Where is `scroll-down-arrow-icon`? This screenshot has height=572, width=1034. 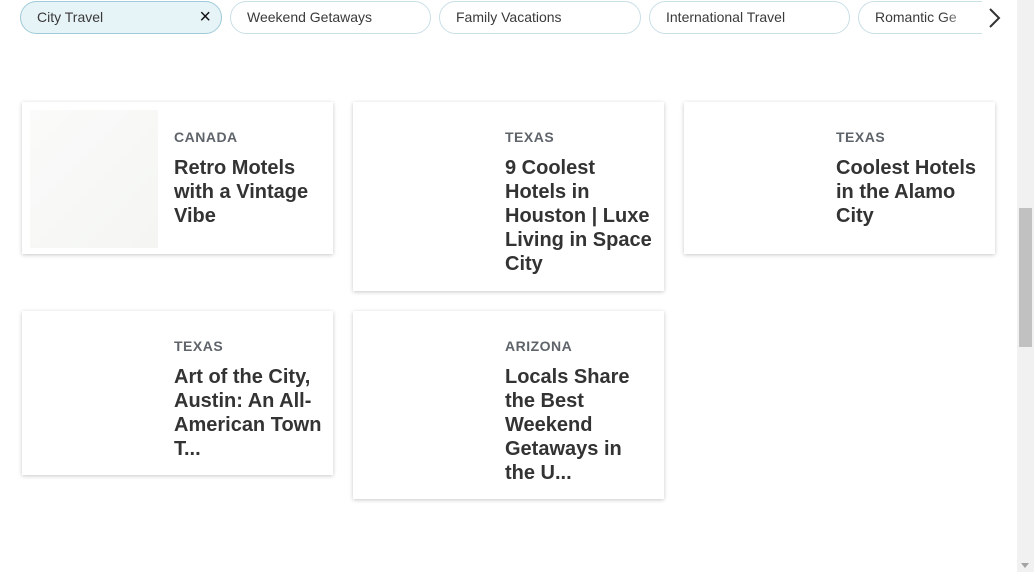 scroll-down-arrow-icon is located at coordinates (1025, 565).